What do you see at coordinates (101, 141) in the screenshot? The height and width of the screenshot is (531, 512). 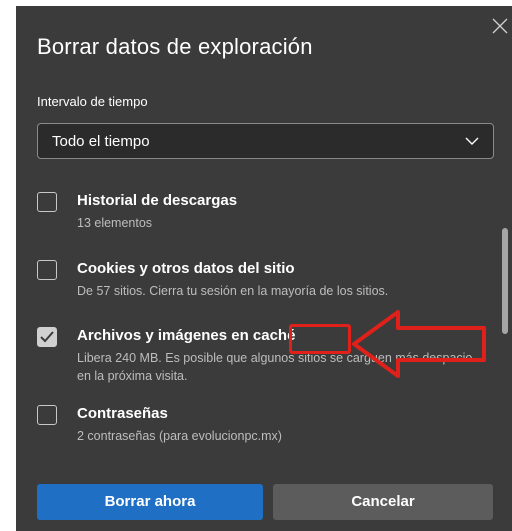 I see `time-range-value: Todo el tiempo` at bounding box center [101, 141].